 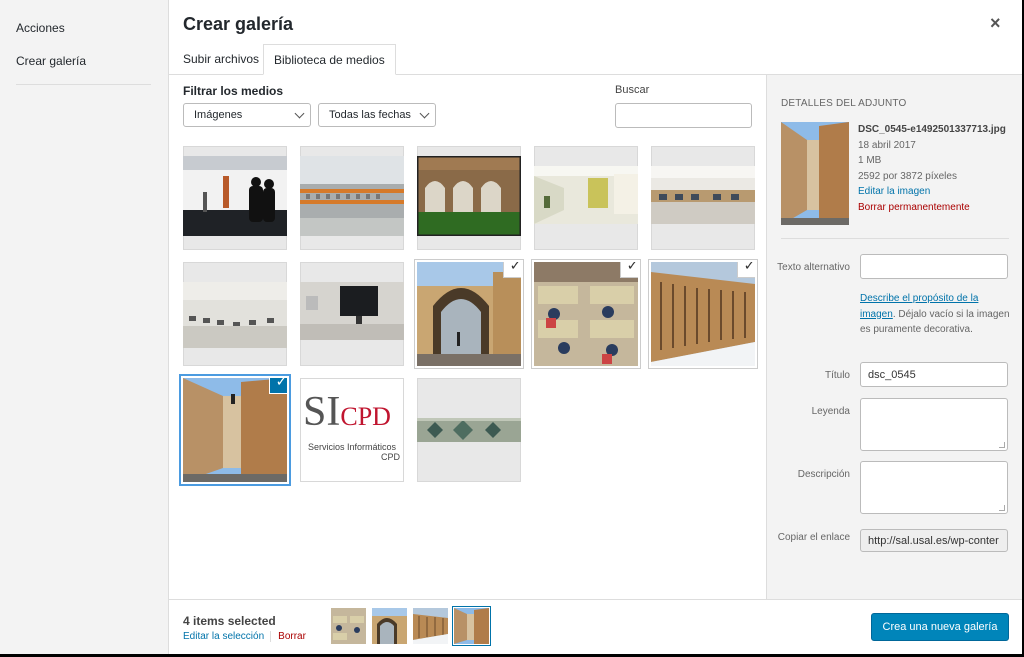 I want to click on create-gallery-button: Crea una nueva galería, so click(x=940, y=627).